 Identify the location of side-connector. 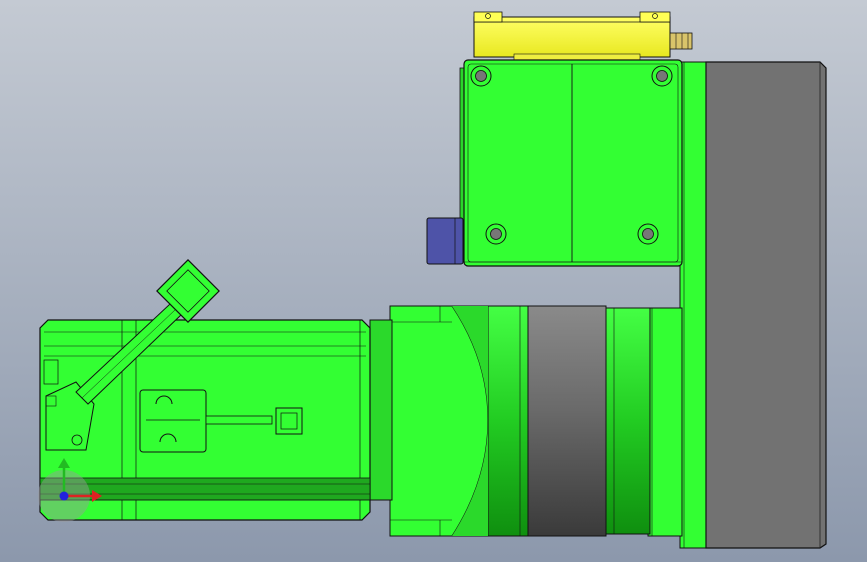
(445, 241).